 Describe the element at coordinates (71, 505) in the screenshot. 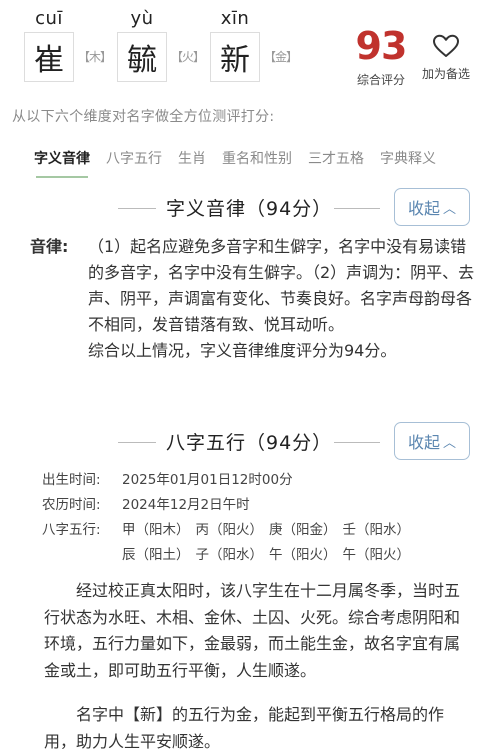

I see `lunar-time-label: 农历时间:` at that location.